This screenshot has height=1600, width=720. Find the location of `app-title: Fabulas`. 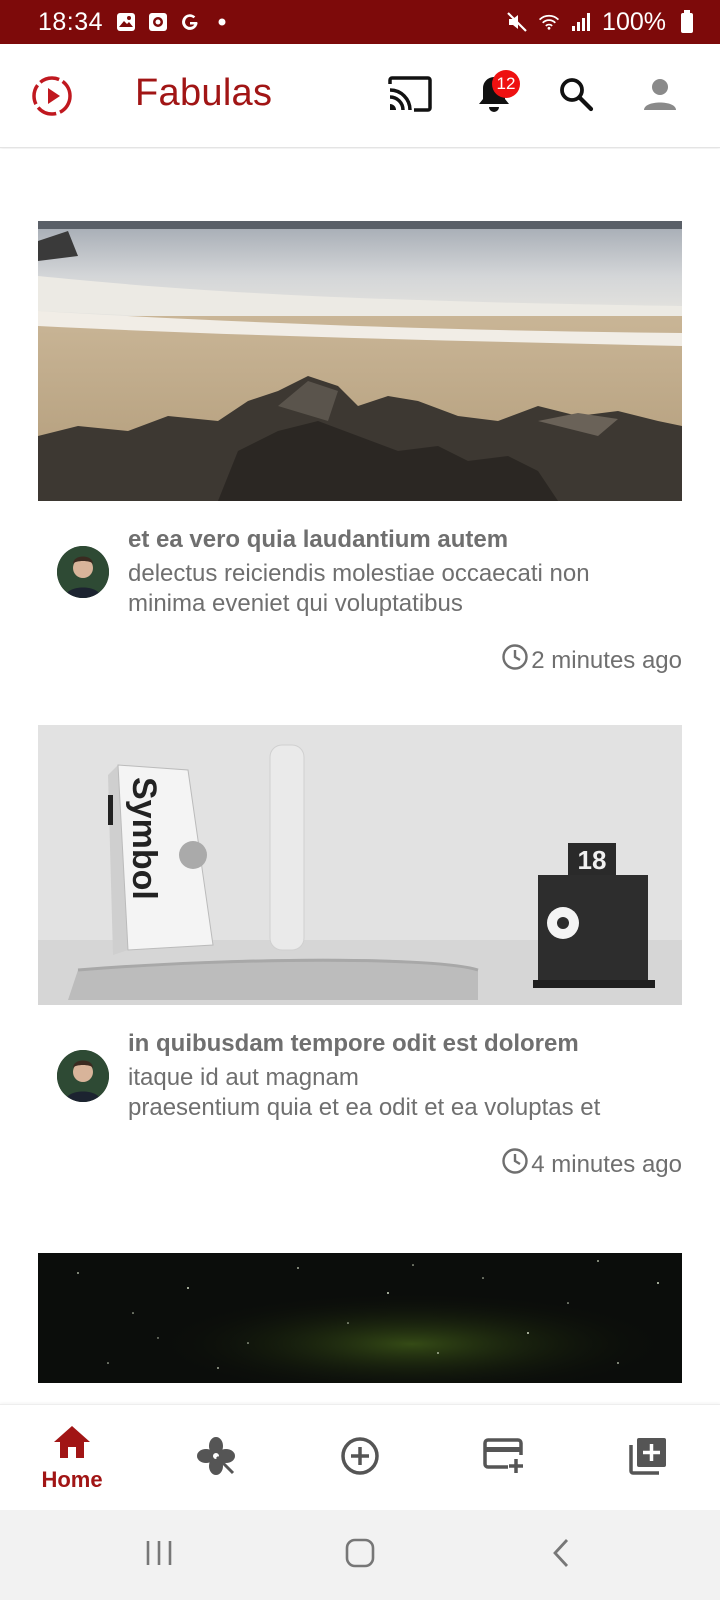

app-title: Fabulas is located at coordinates (204, 93).